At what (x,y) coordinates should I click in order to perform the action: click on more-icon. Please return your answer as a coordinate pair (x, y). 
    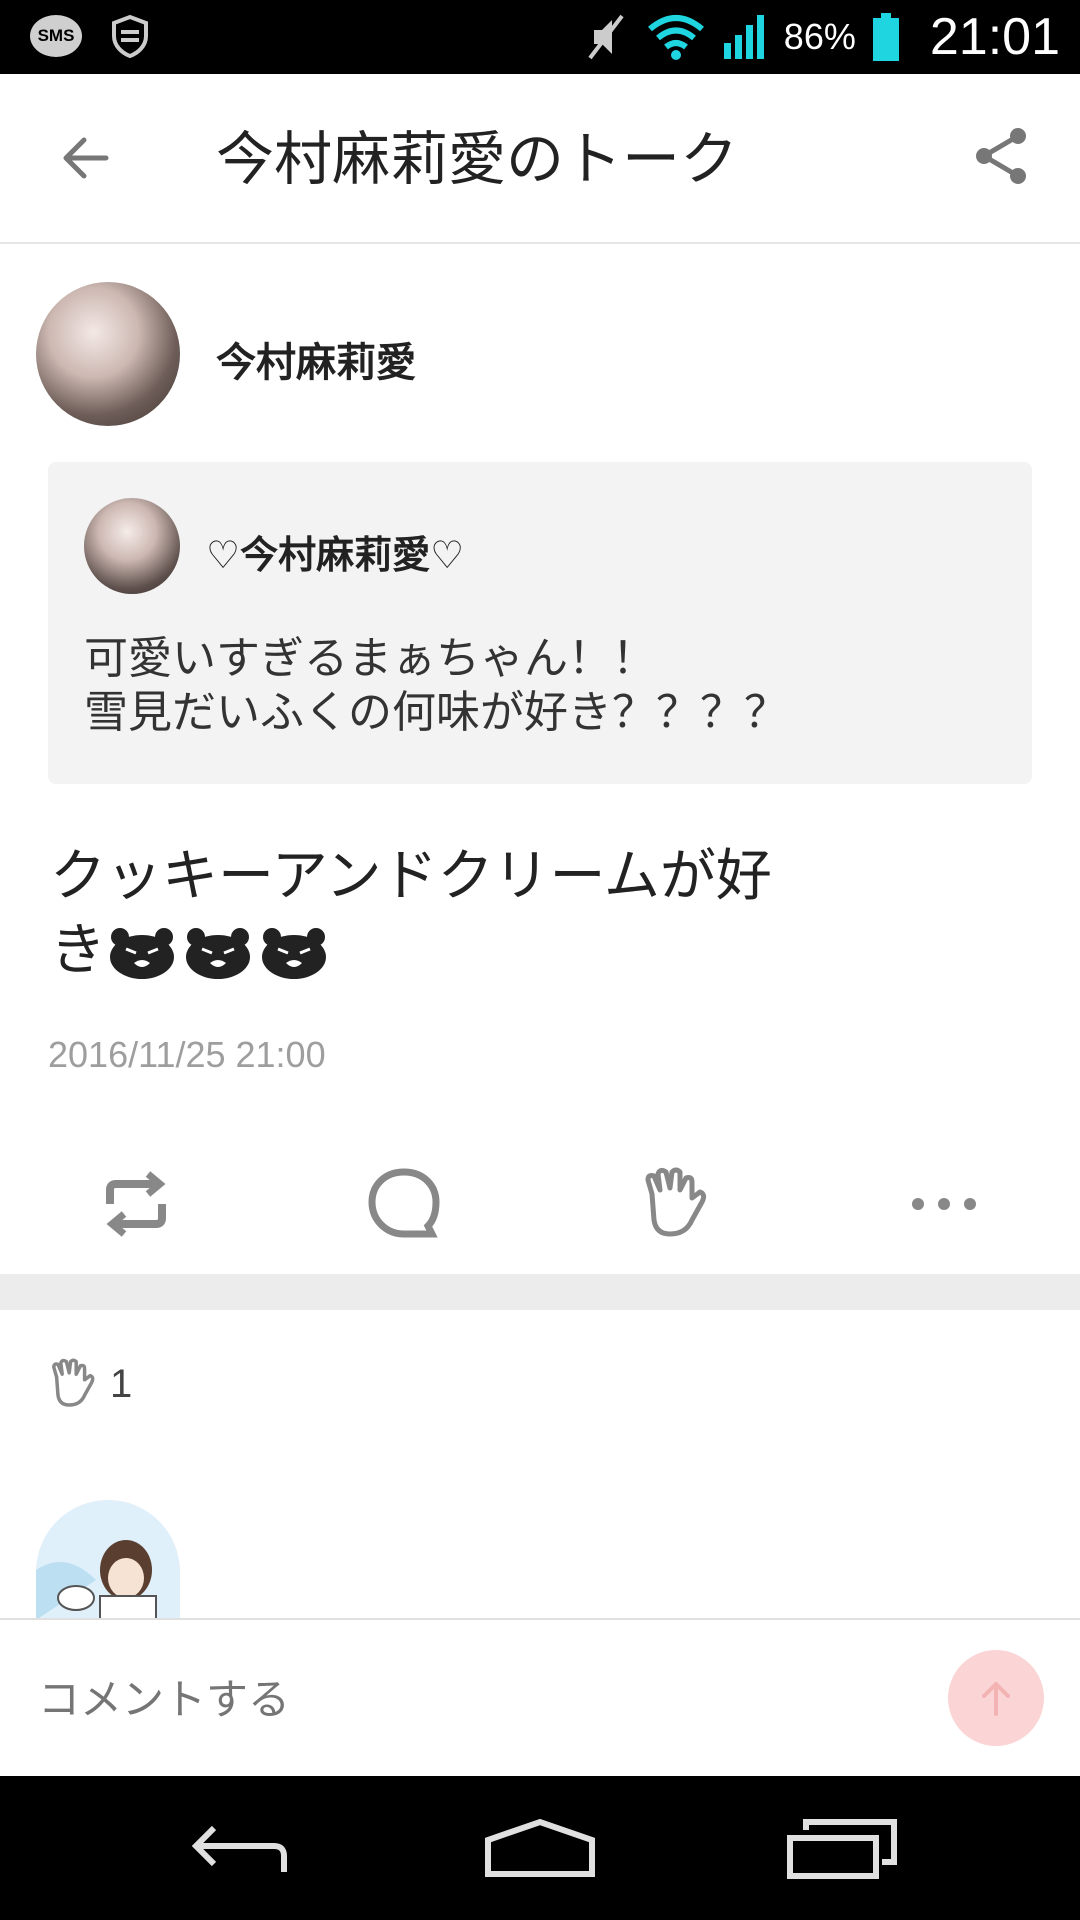
    Looking at the image, I should click on (944, 1204).